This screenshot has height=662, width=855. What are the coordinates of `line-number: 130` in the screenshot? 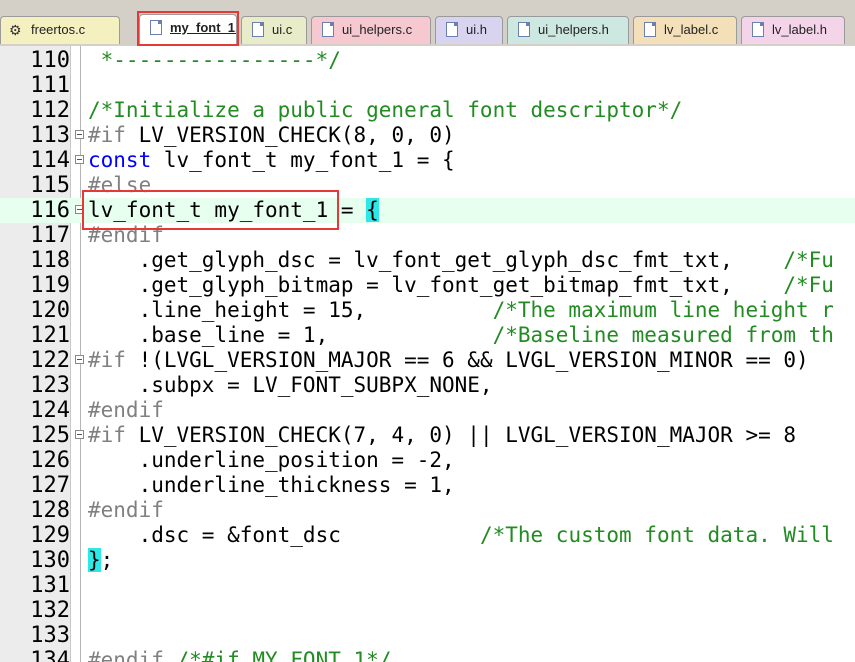 It's located at (50, 560).